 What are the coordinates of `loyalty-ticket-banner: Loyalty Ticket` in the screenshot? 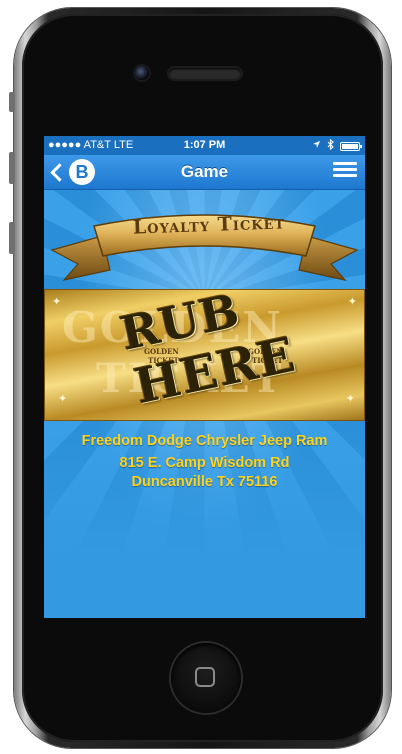 It's located at (204, 243).